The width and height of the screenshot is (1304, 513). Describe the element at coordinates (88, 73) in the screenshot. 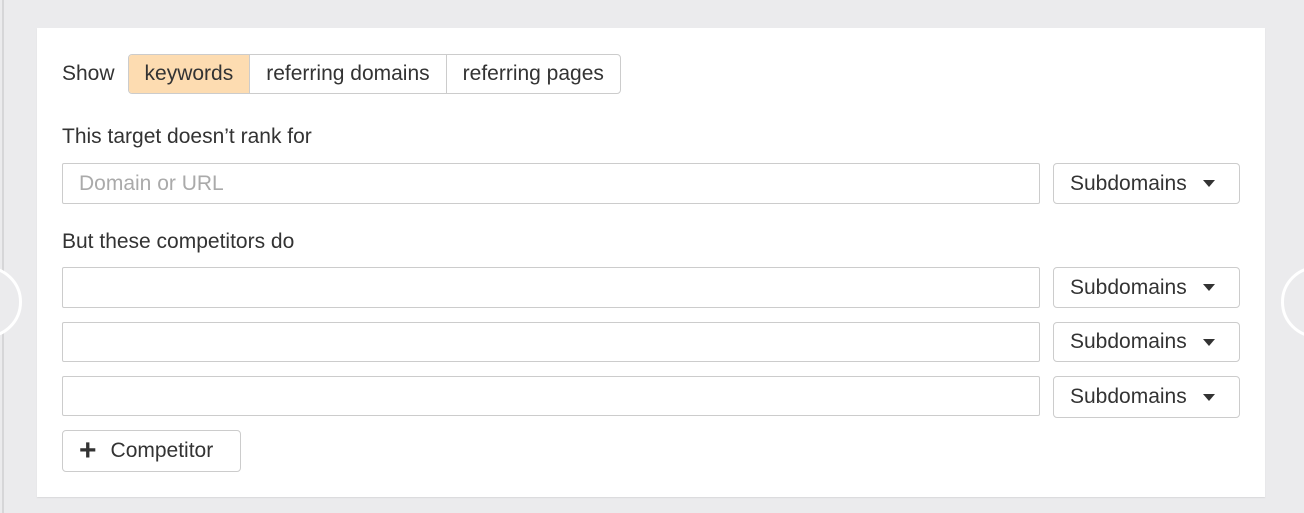

I see `show-label: Show` at that location.